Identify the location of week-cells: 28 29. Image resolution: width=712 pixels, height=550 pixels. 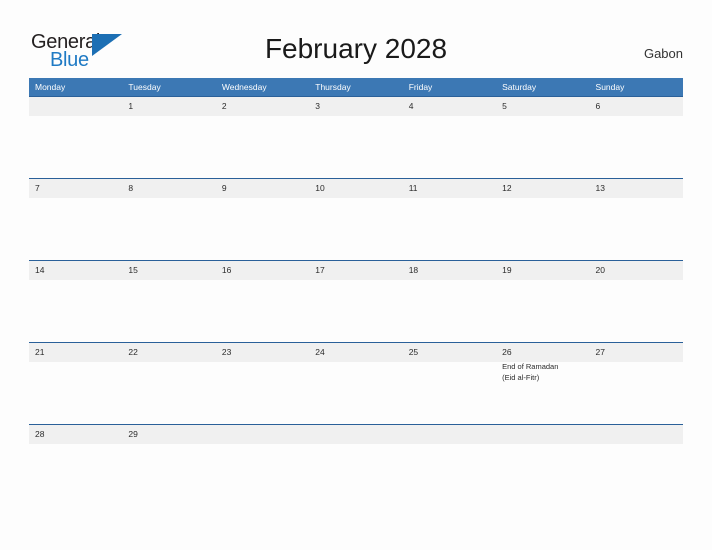
(356, 465).